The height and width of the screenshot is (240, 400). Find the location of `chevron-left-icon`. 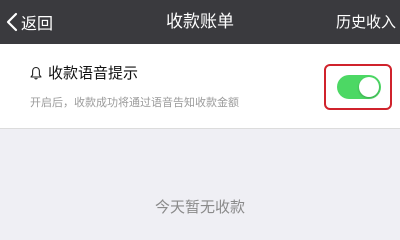

chevron-left-icon is located at coordinates (12, 22).